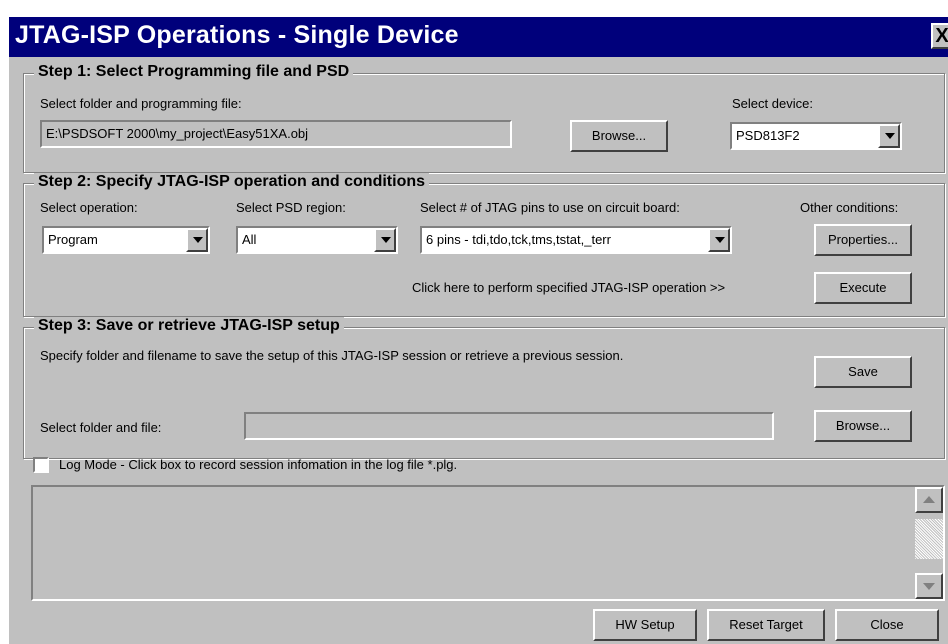 The width and height of the screenshot is (948, 644). I want to click on region-select-value: All, so click(249, 239).